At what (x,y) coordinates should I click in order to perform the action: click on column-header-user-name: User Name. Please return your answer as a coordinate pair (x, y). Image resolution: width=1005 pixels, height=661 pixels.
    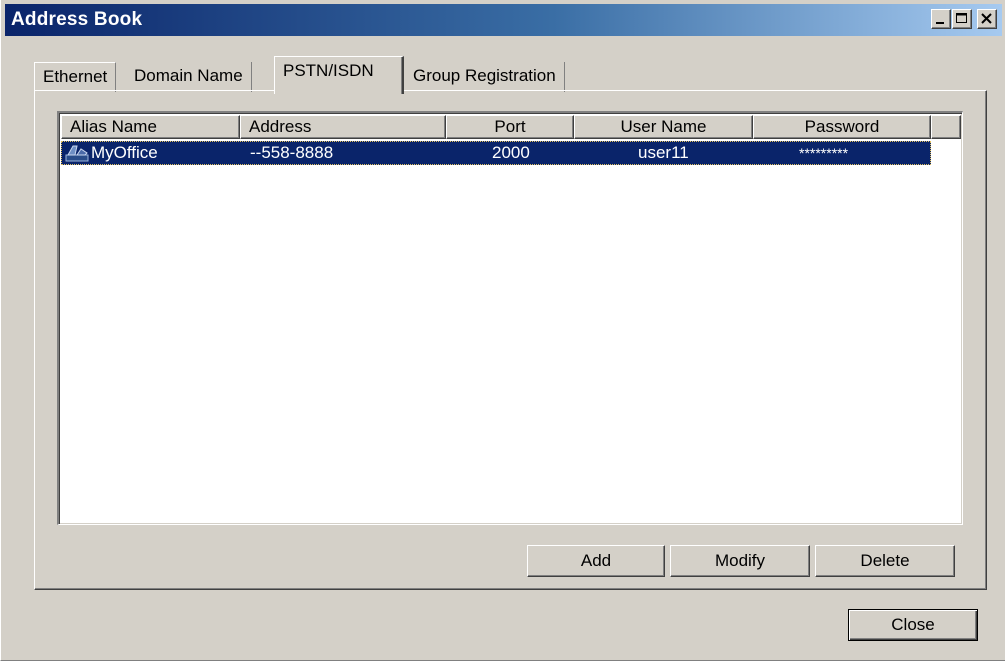
    Looking at the image, I should click on (663, 127).